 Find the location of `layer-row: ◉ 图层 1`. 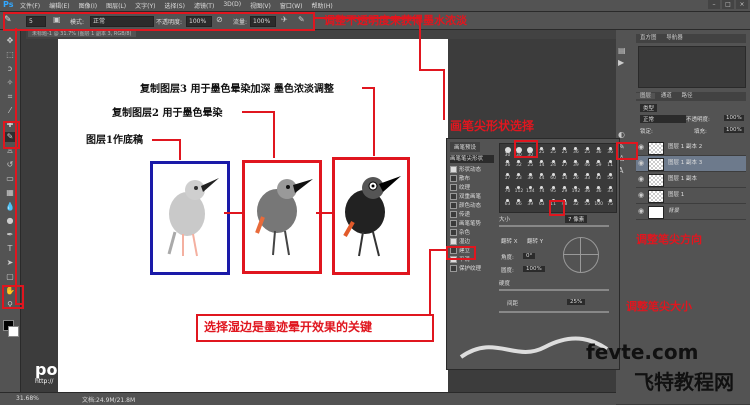

layer-row: ◉ 图层 1 is located at coordinates (691, 196).